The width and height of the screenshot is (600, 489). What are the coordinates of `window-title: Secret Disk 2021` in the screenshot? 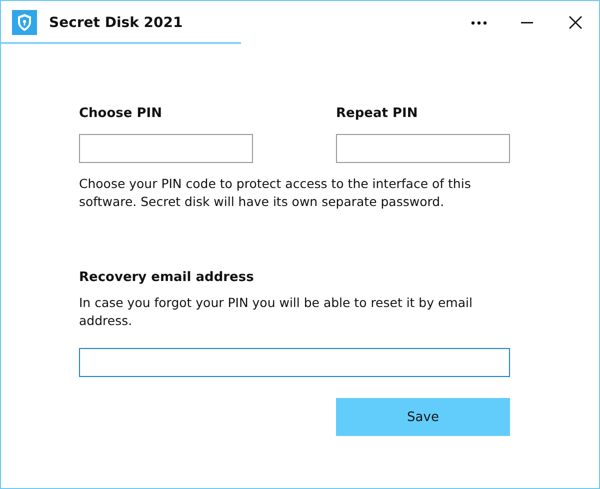 It's located at (116, 22).